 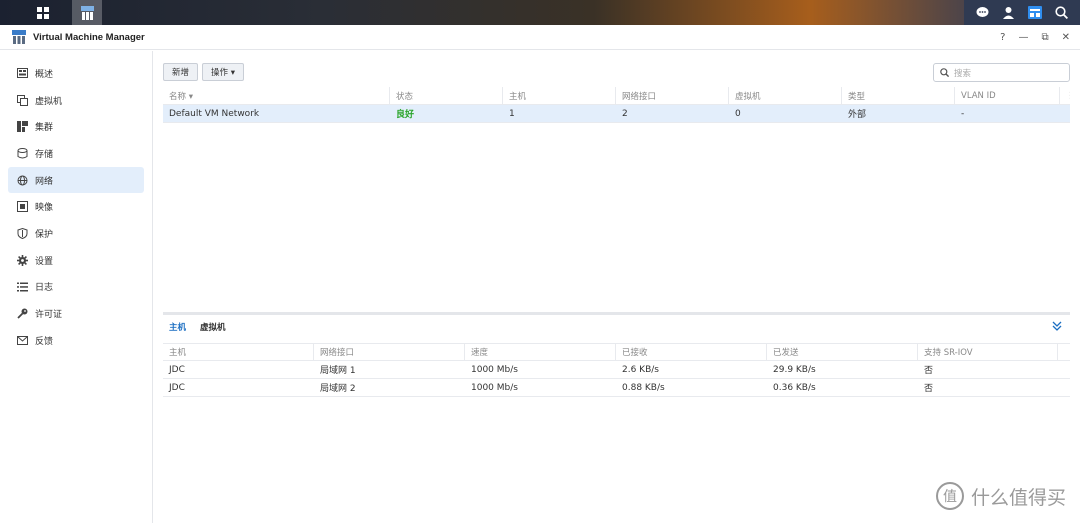 I want to click on minimize-button: —, so click(x=1023, y=37).